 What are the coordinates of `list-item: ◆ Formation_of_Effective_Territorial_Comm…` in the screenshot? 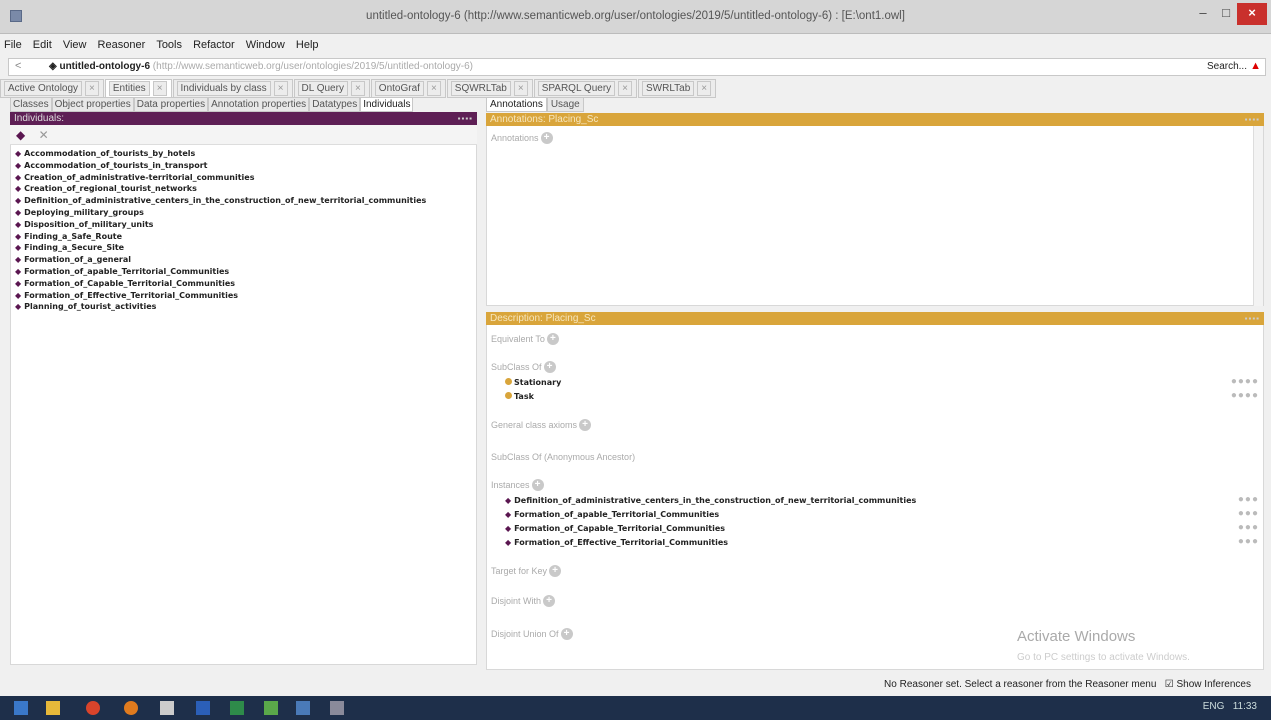 It's located at (243, 296).